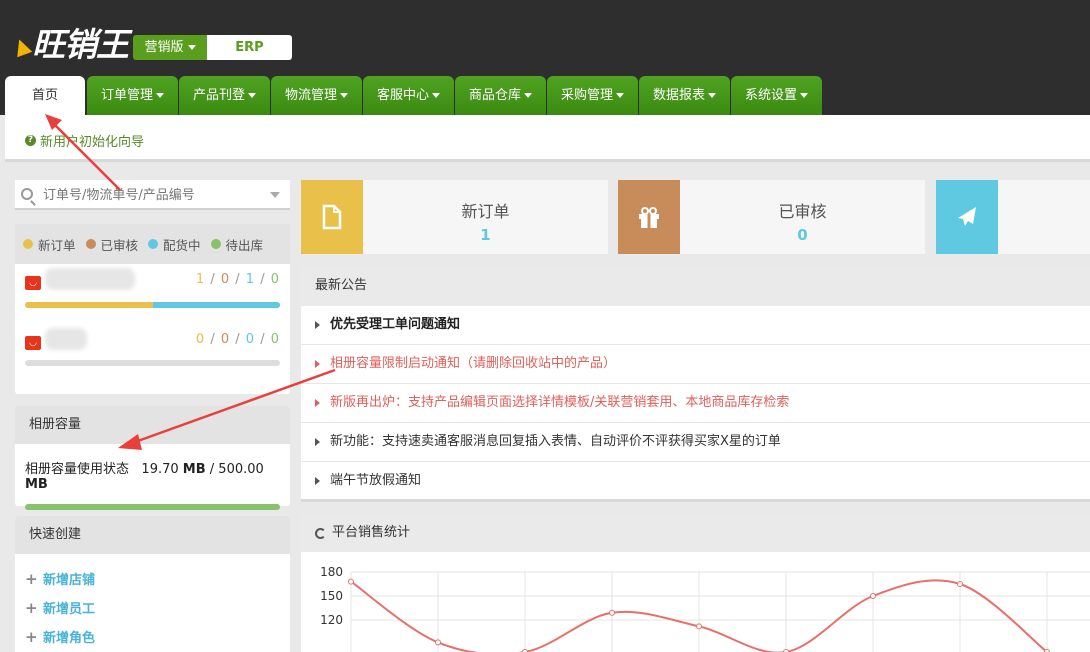  I want to click on sub-bar: ? 新用户初始化向导, so click(547, 137).